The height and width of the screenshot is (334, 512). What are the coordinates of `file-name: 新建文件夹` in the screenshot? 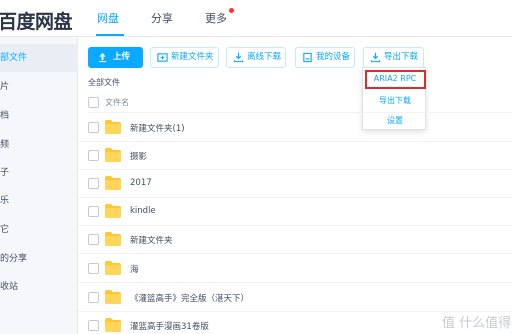 It's located at (151, 240).